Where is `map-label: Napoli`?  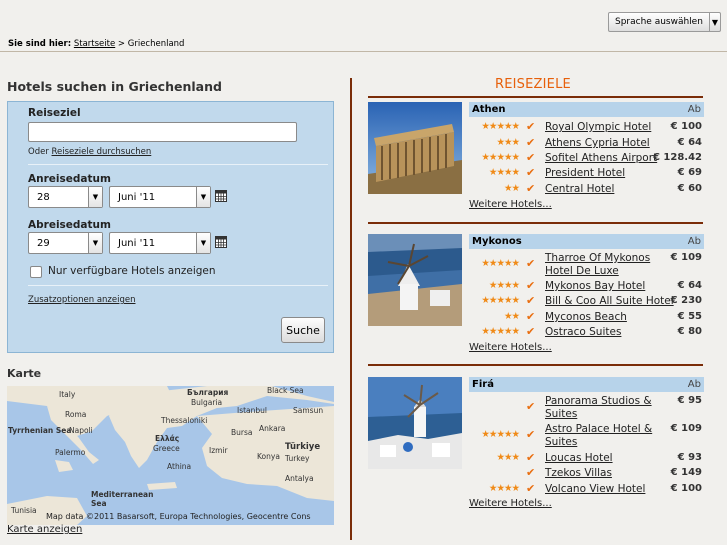 map-label: Napoli is located at coordinates (81, 430).